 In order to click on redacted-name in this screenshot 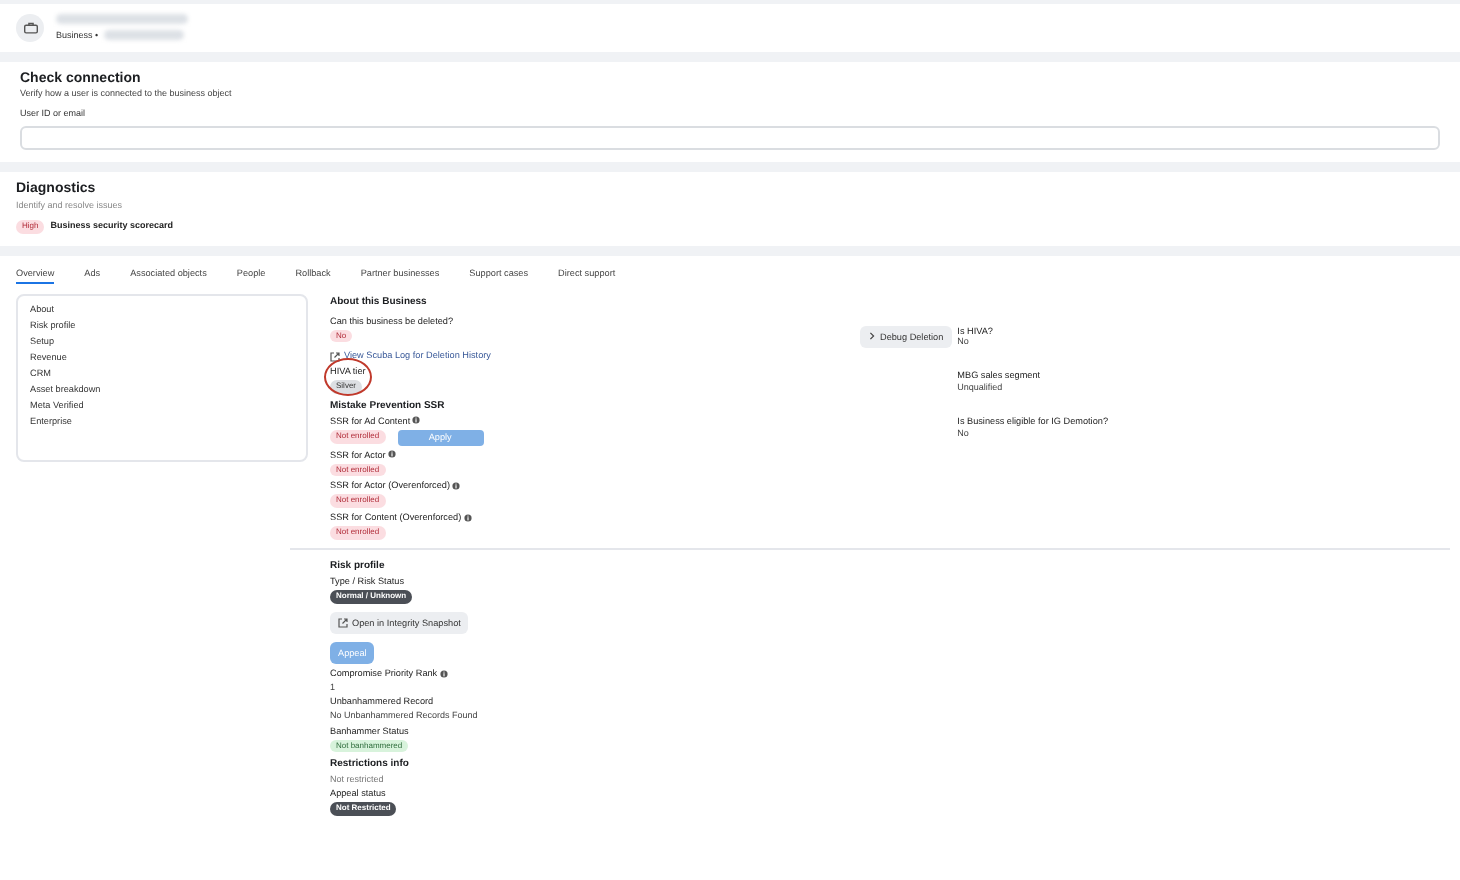, I will do `click(122, 19)`.